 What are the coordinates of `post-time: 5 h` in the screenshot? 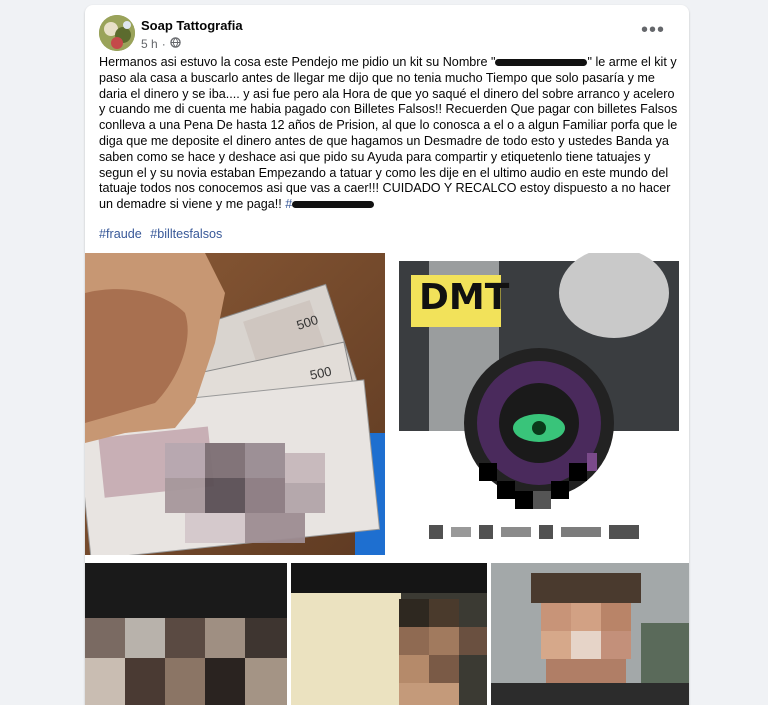 It's located at (149, 44).